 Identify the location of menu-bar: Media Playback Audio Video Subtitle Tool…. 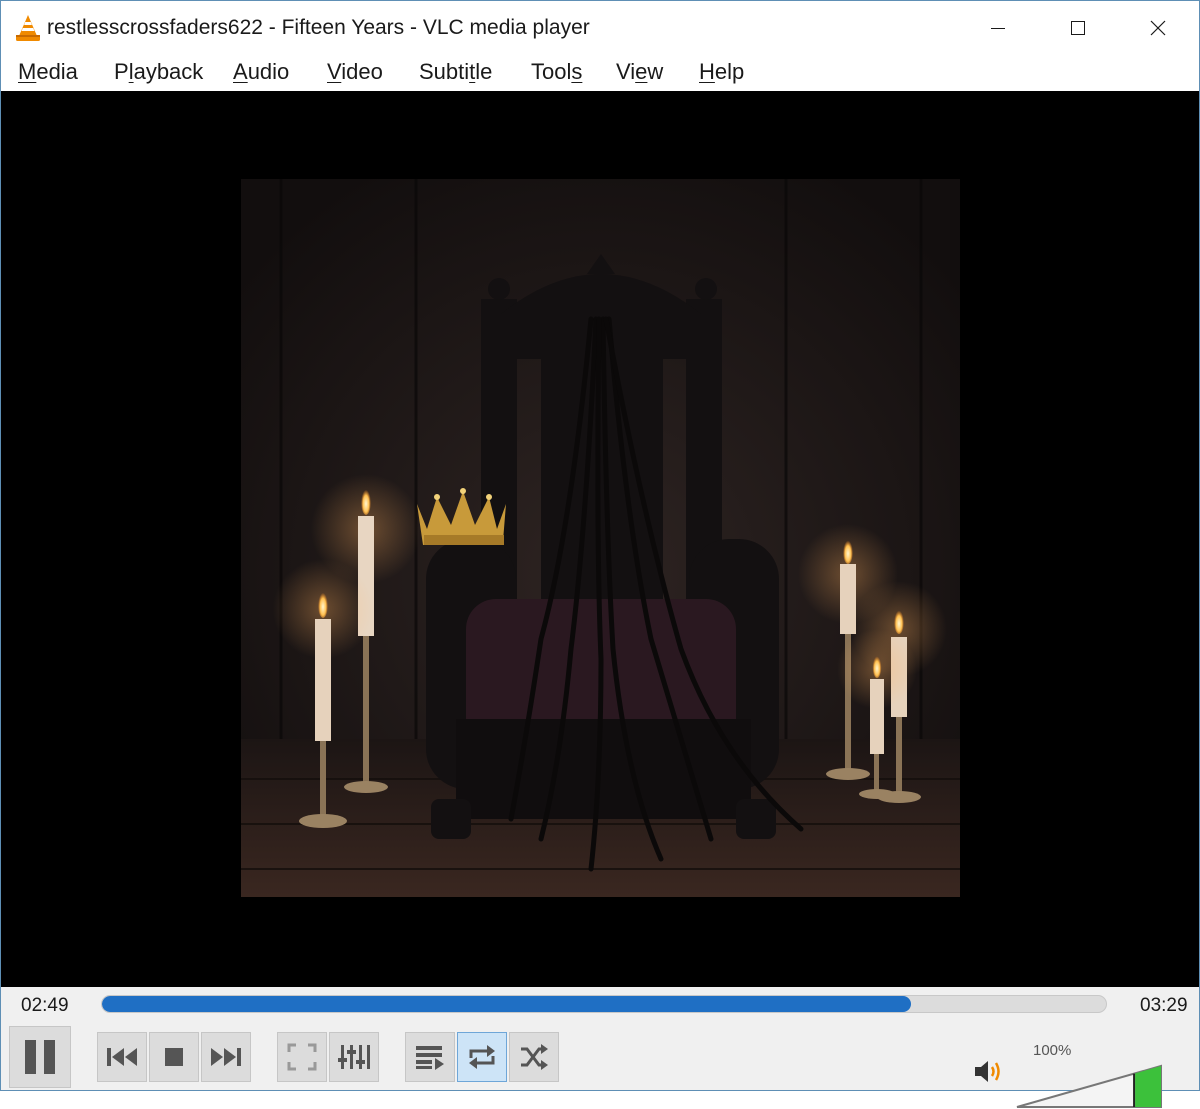
(600, 73).